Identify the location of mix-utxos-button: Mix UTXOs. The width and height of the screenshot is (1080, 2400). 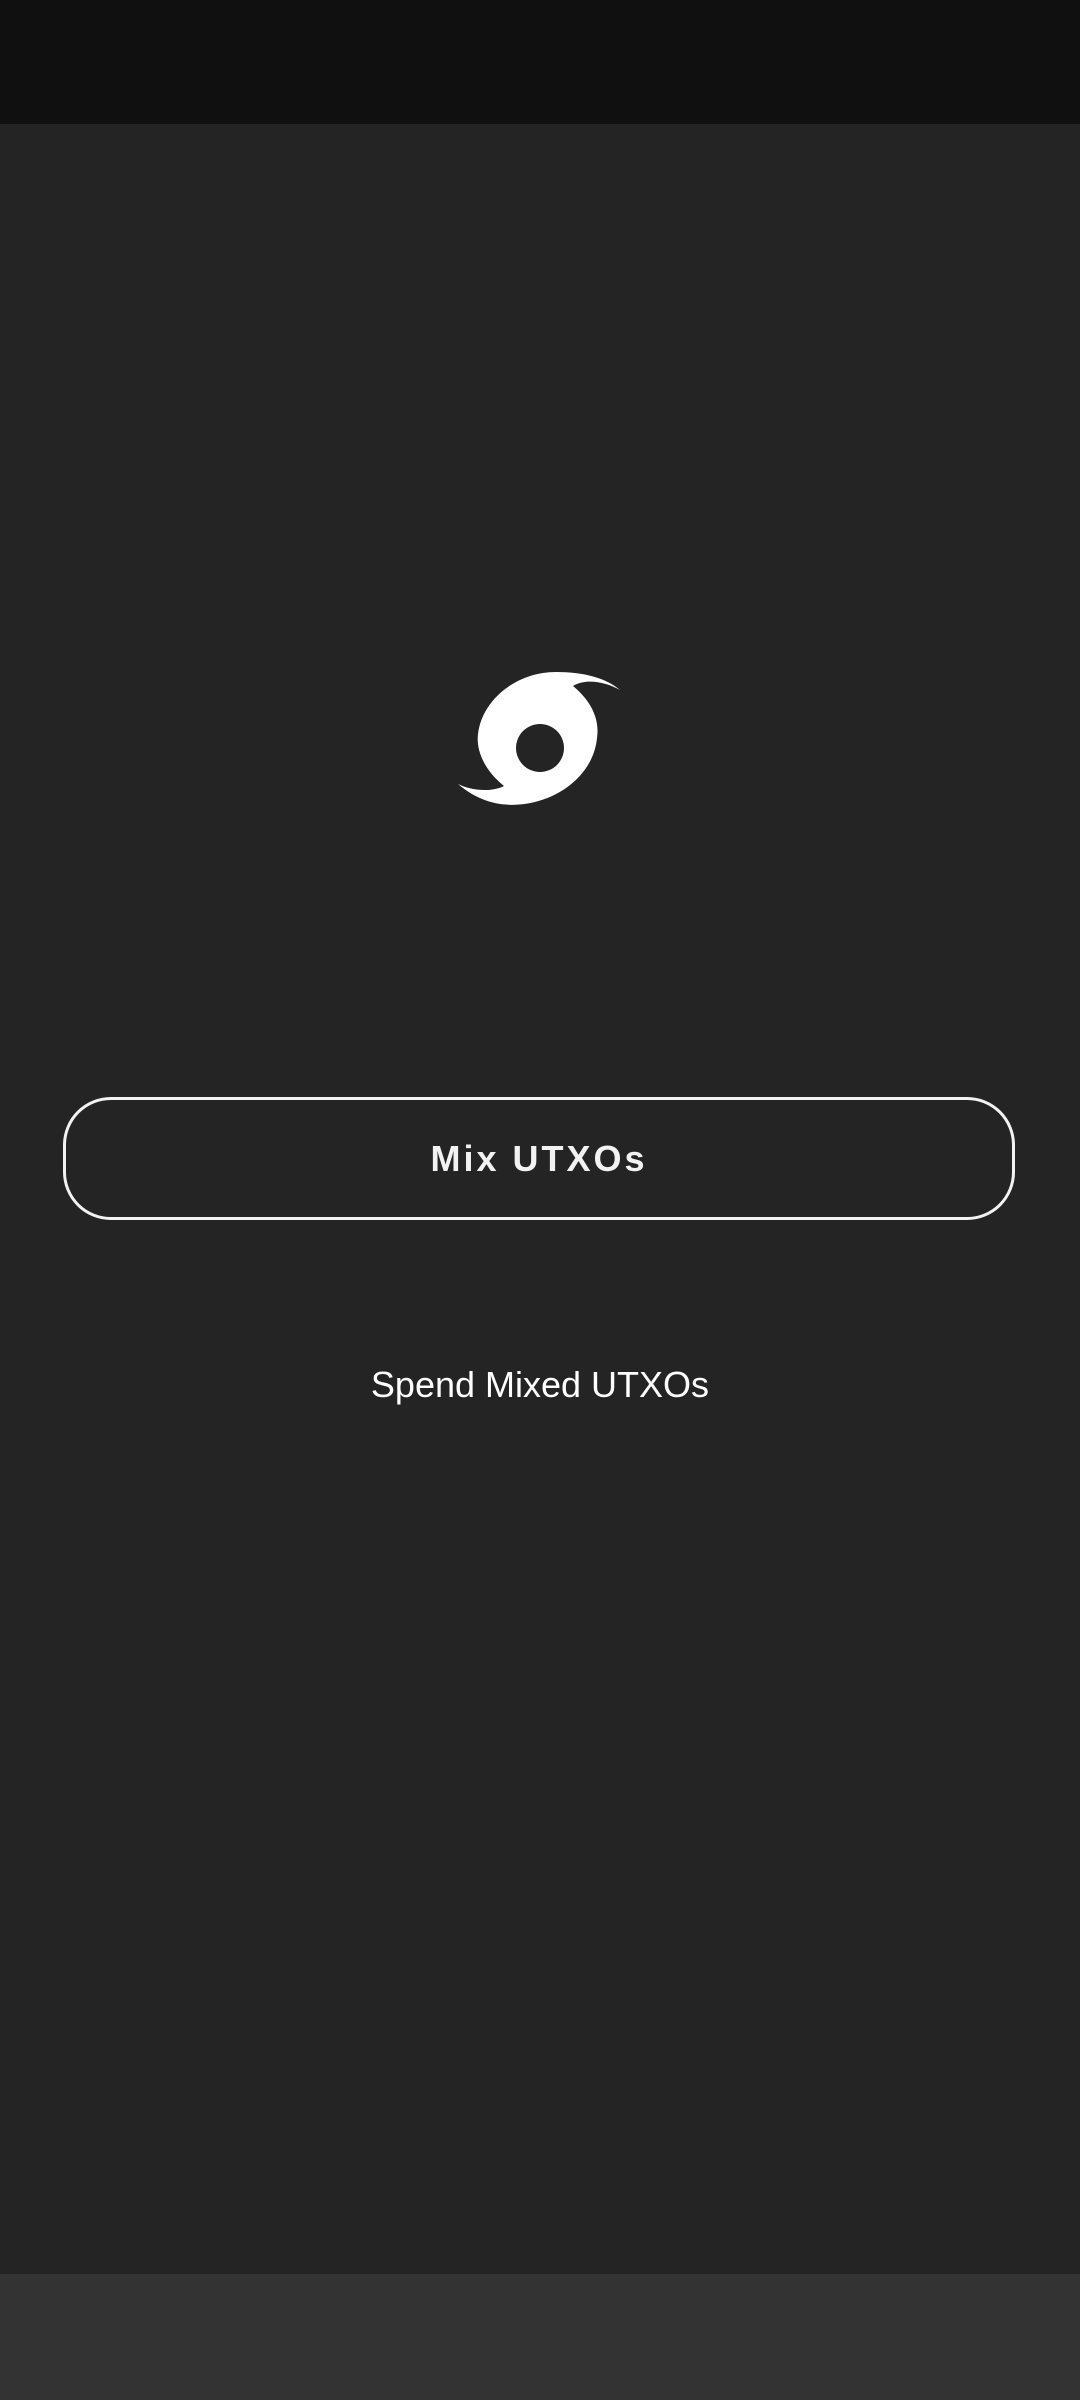
(539, 1158).